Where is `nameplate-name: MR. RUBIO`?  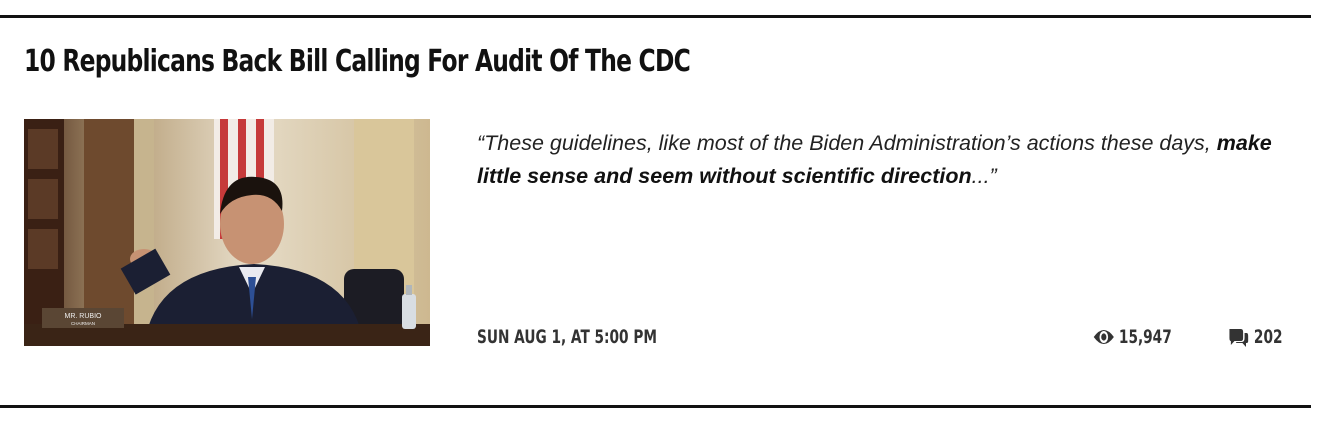 nameplate-name: MR. RUBIO is located at coordinates (84, 316).